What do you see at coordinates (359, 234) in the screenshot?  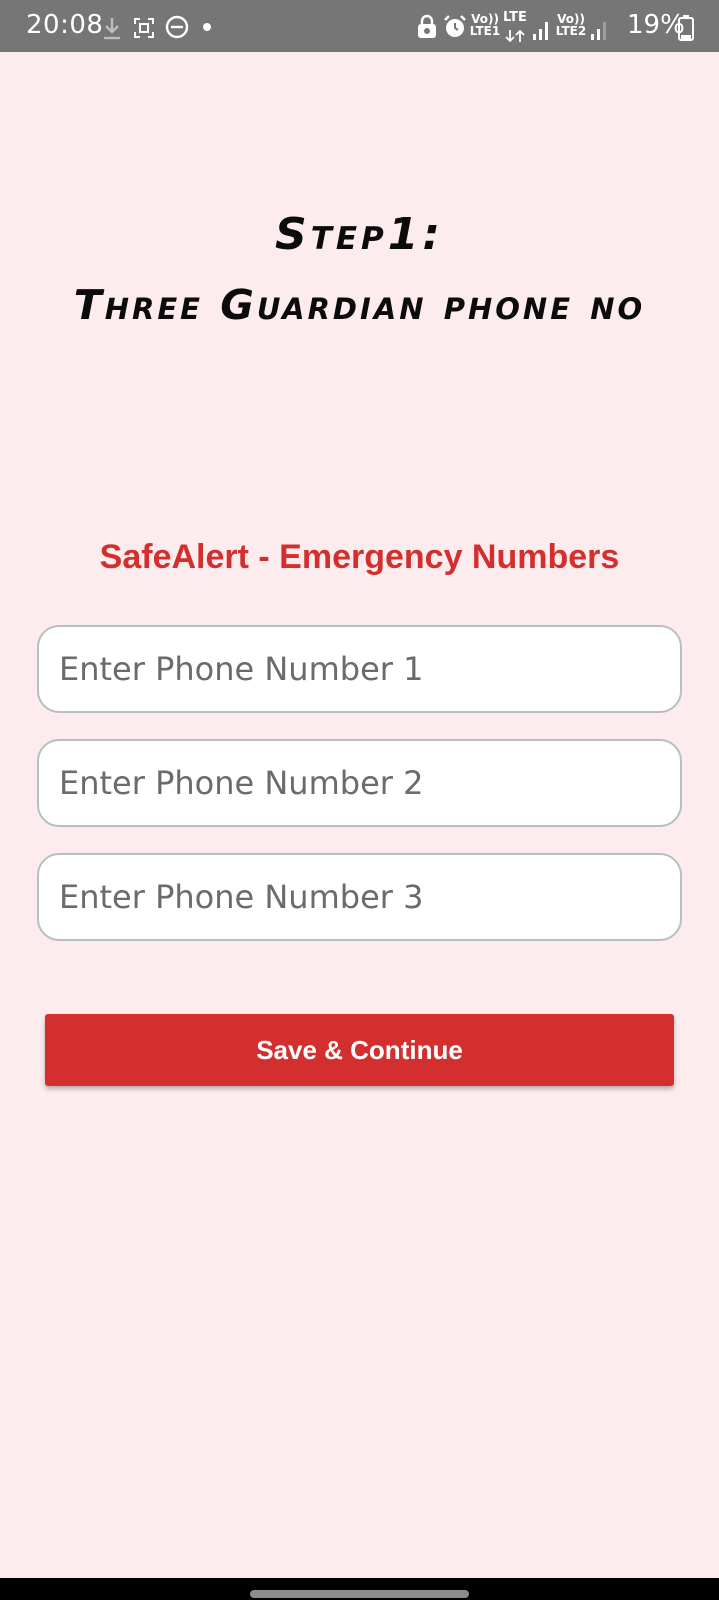 I see `step-title-line1: Step1:` at bounding box center [359, 234].